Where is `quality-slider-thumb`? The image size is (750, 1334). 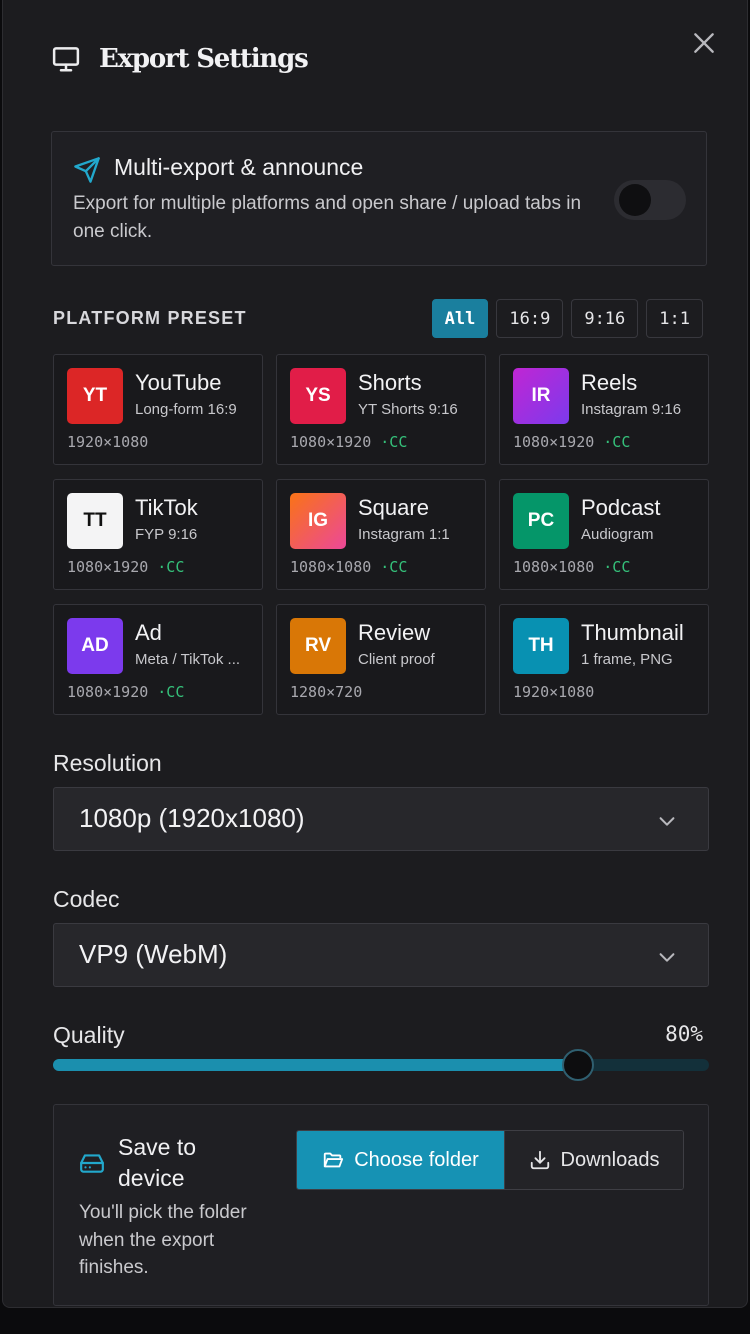
quality-slider-thumb is located at coordinates (577, 1065).